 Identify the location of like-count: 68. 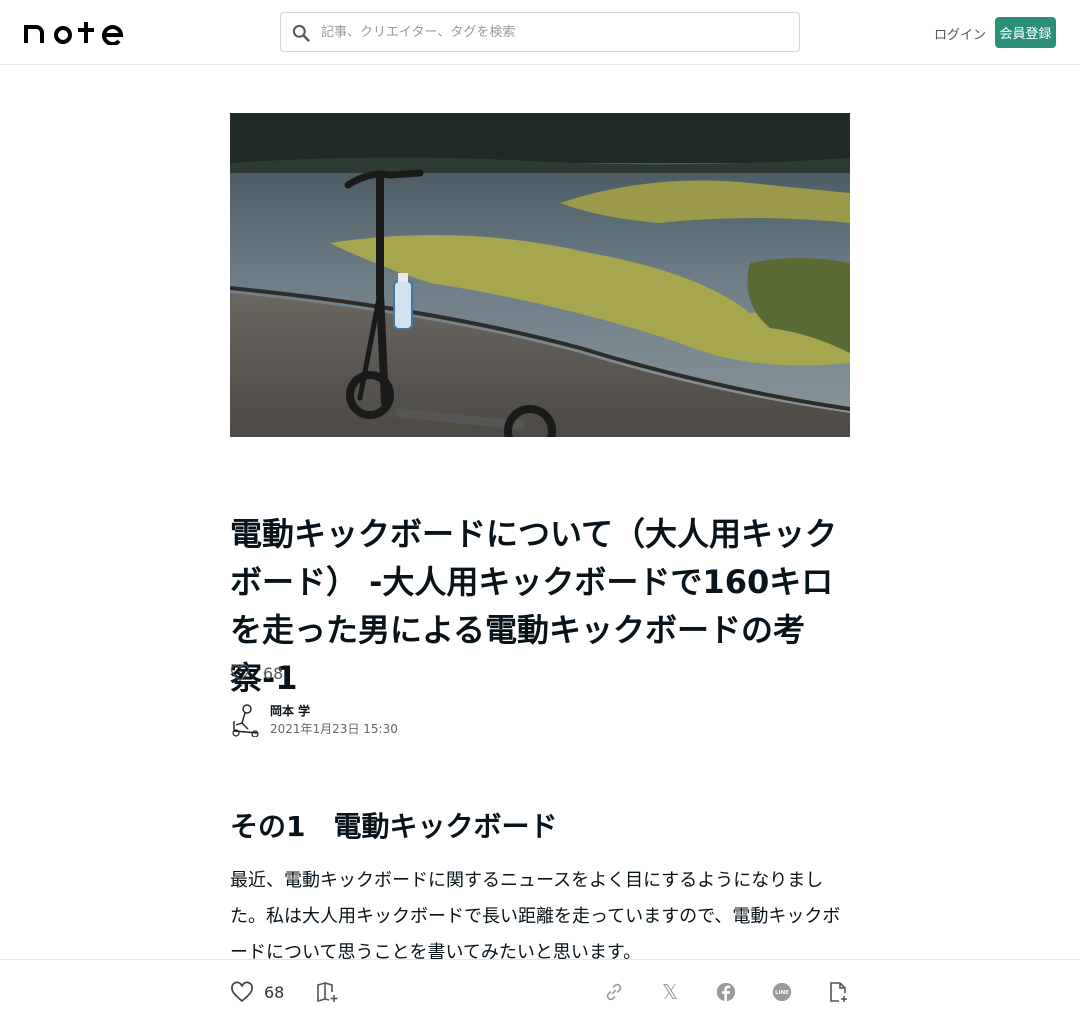
(273, 673).